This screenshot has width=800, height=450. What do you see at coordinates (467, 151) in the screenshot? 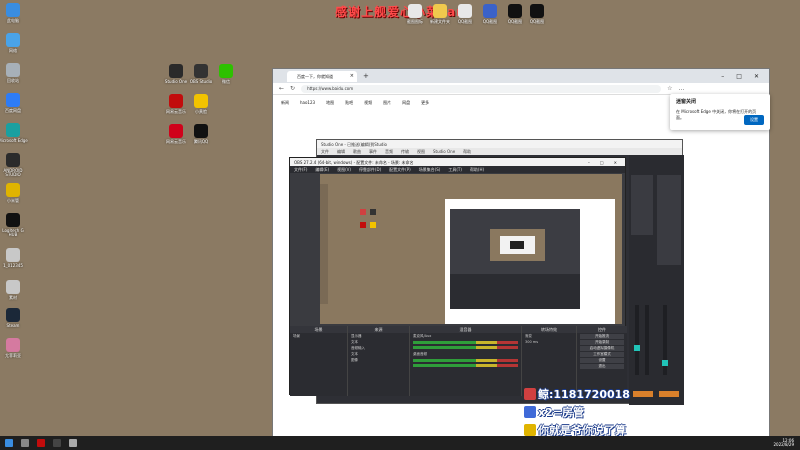
I see `menu-item: 帮助` at bounding box center [467, 151].